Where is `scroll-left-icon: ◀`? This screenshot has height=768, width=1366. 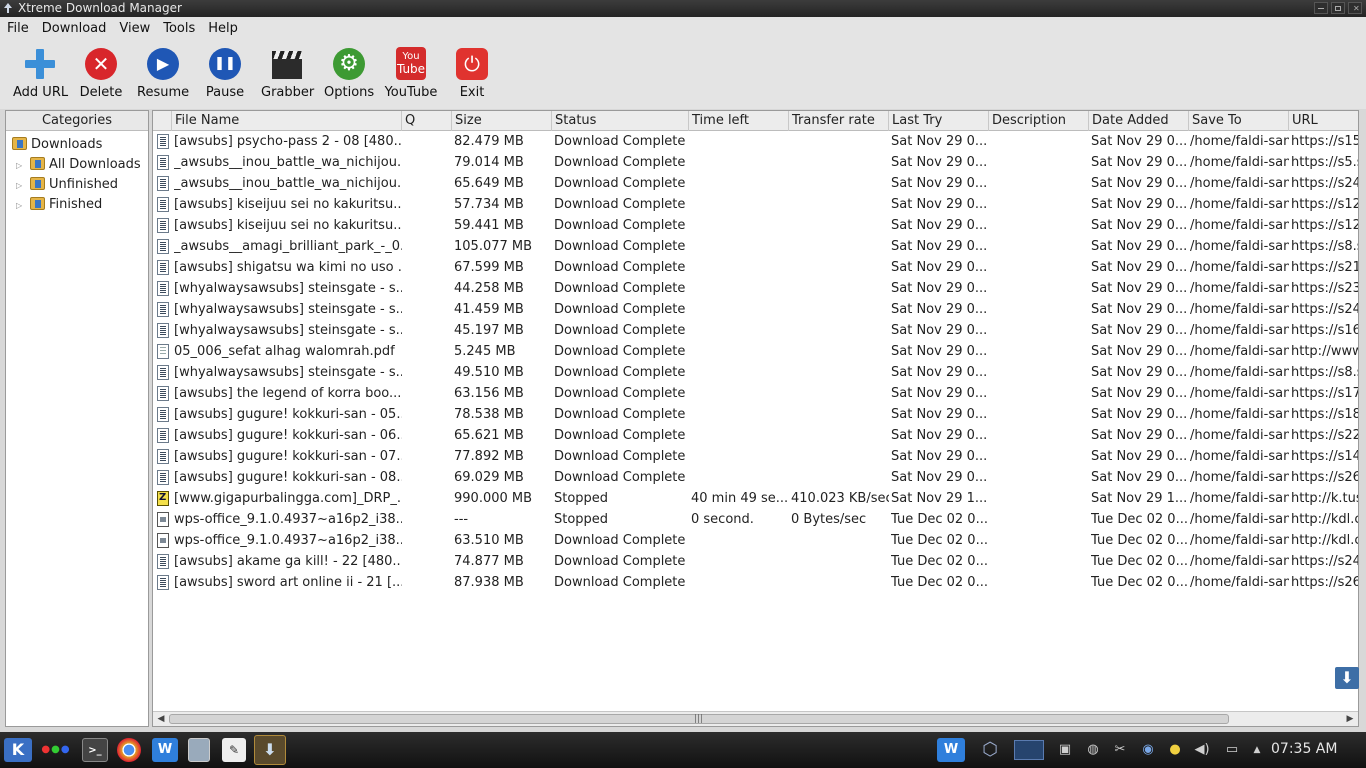 scroll-left-icon: ◀ is located at coordinates (161, 719).